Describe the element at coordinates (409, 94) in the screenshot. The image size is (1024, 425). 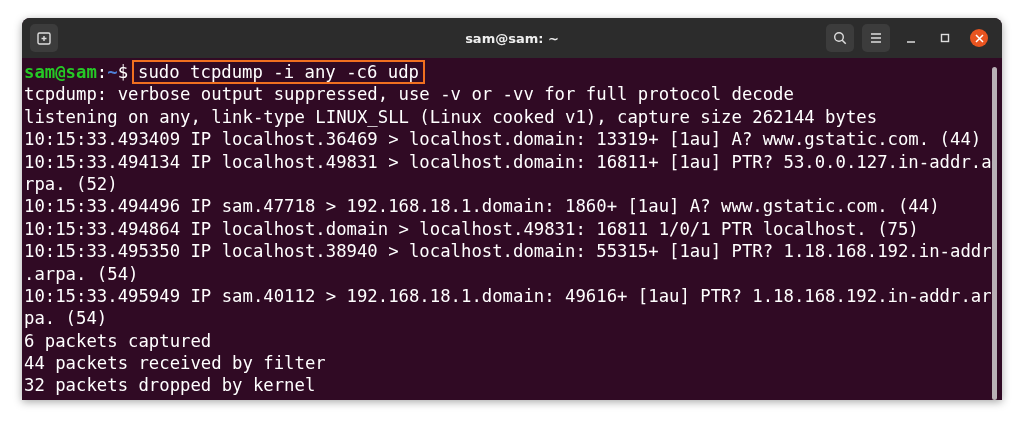
I see `output-line: tcpdump: verbose output suppressed, use -v or -vv for full protocol decode` at that location.